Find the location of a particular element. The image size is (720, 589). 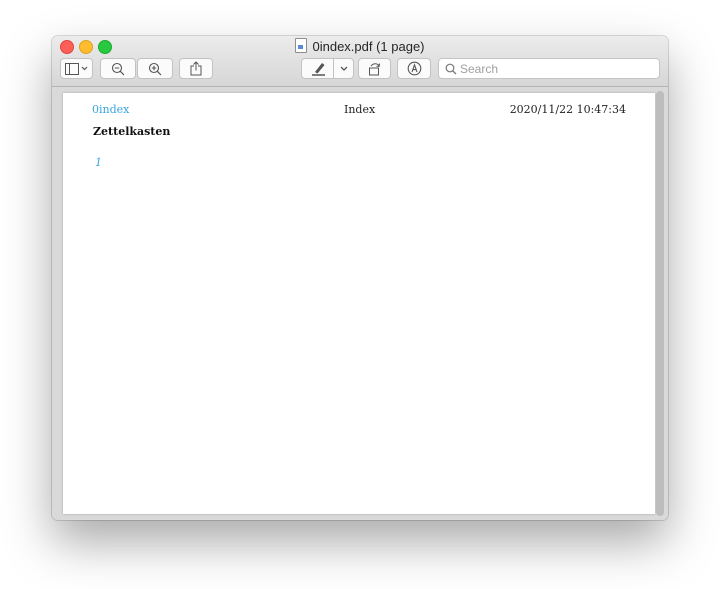

page-heading: Zettelkasten is located at coordinates (132, 131).